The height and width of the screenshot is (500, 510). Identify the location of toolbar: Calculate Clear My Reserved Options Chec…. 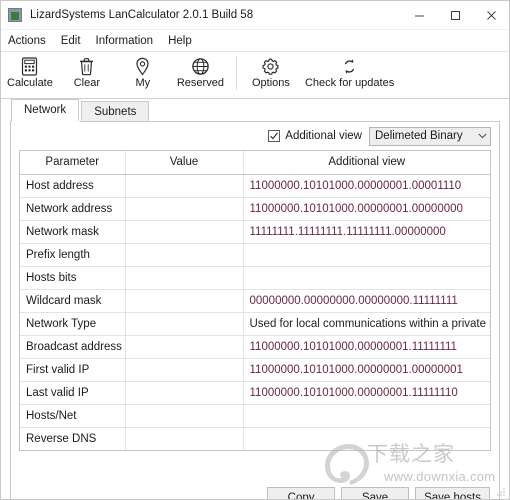
(255, 75).